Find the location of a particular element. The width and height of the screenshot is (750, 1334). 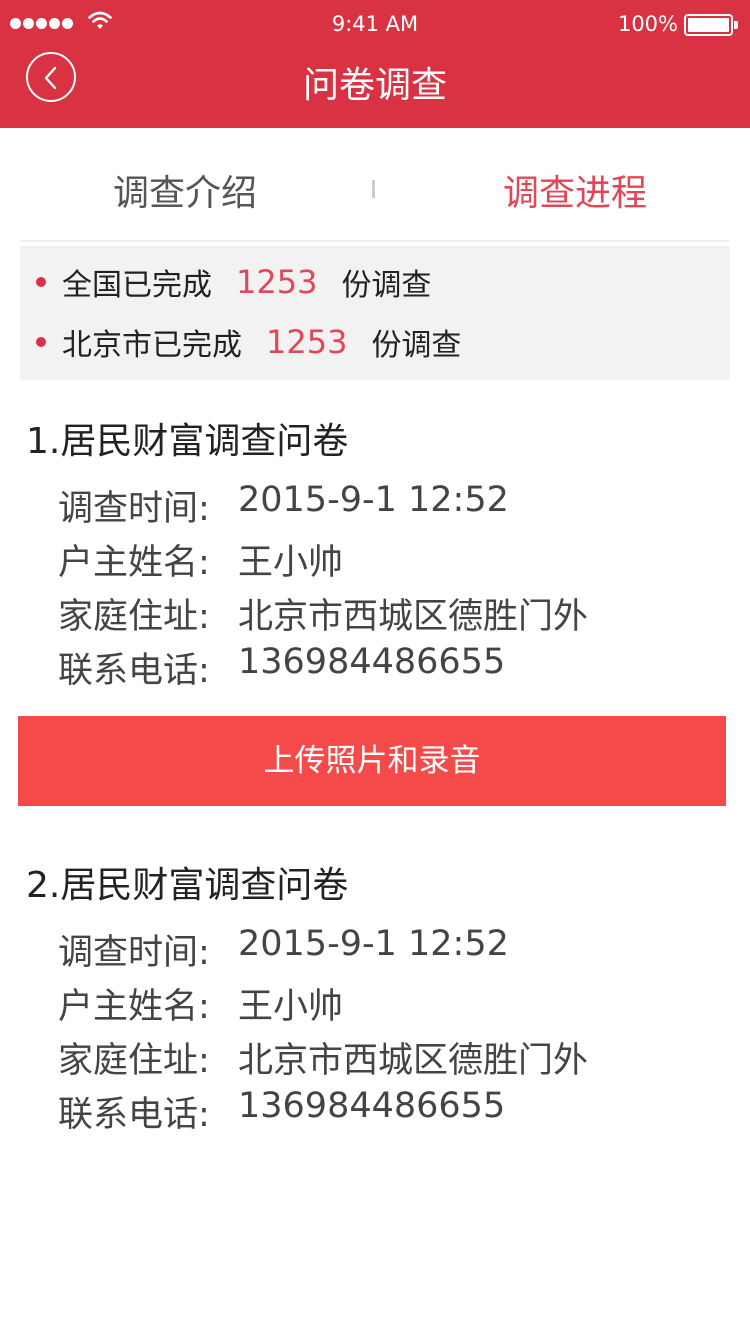

tab-survey-intro: 调查介绍 is located at coordinates (185, 190).